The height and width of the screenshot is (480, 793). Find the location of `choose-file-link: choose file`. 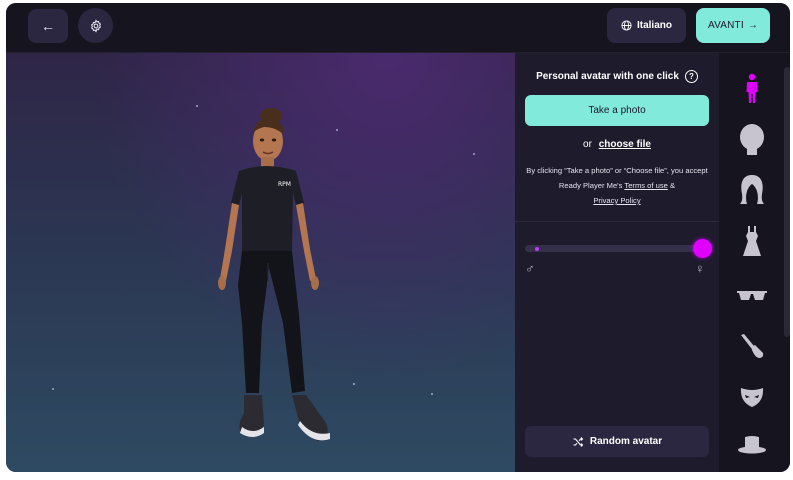

choose-file-link: choose file is located at coordinates (625, 144).